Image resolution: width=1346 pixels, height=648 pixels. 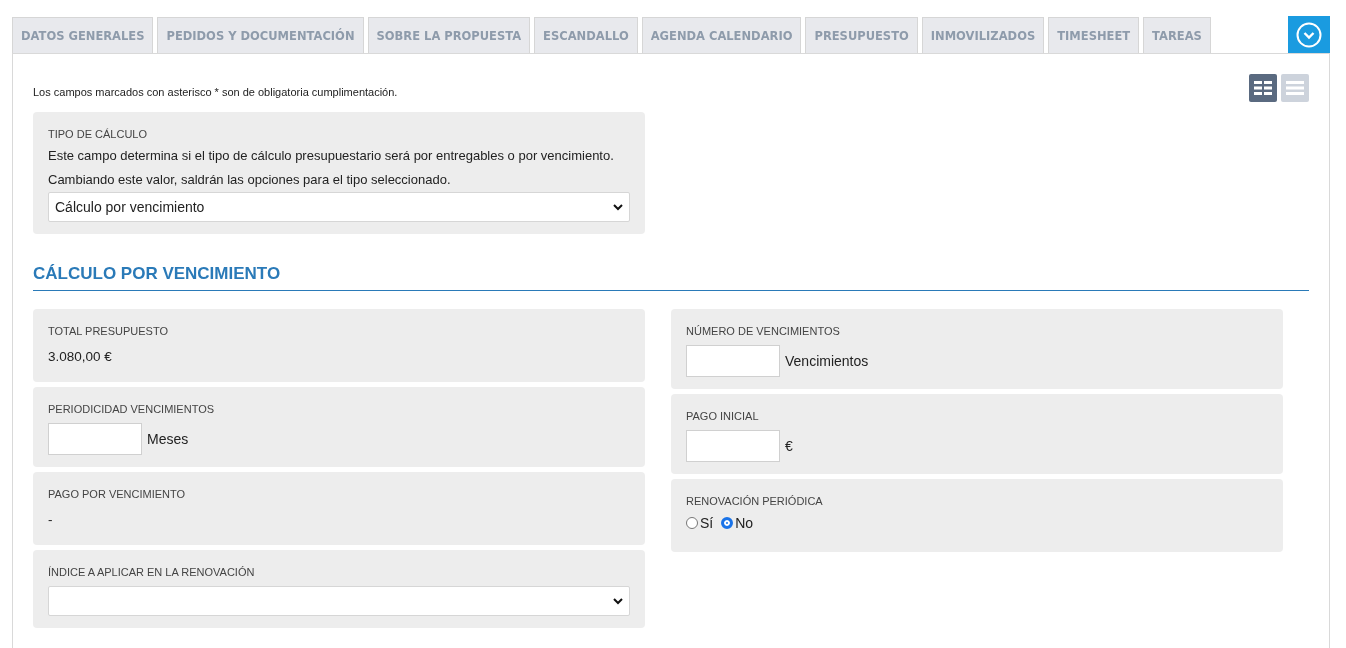 I want to click on tab: DATOS GENERALES, so click(x=83, y=35).